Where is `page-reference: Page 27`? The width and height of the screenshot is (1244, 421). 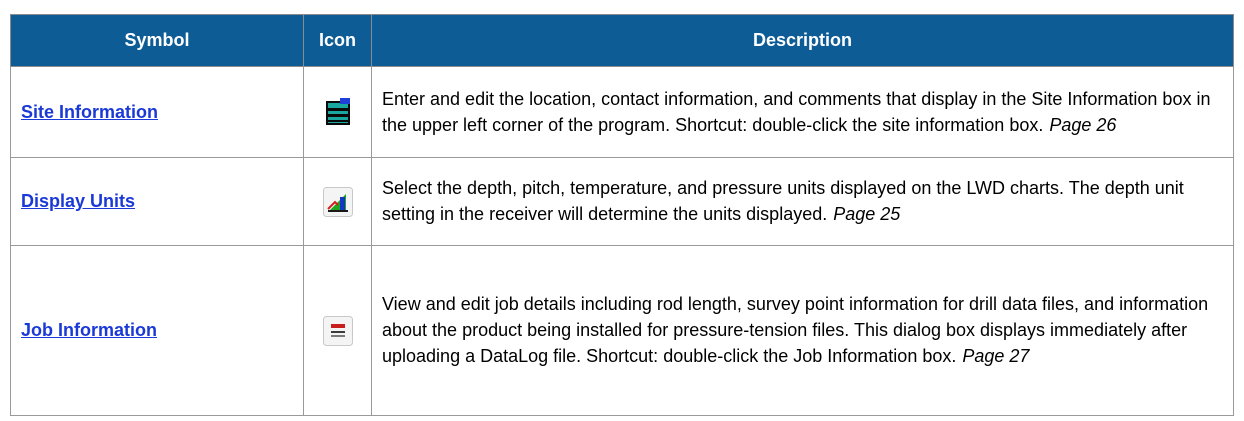
page-reference: Page 27 is located at coordinates (996, 356).